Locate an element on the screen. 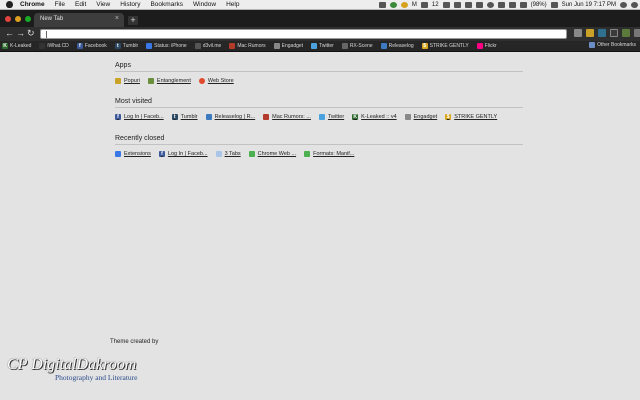 The width and height of the screenshot is (640, 400). battery-icon is located at coordinates (523, 5).